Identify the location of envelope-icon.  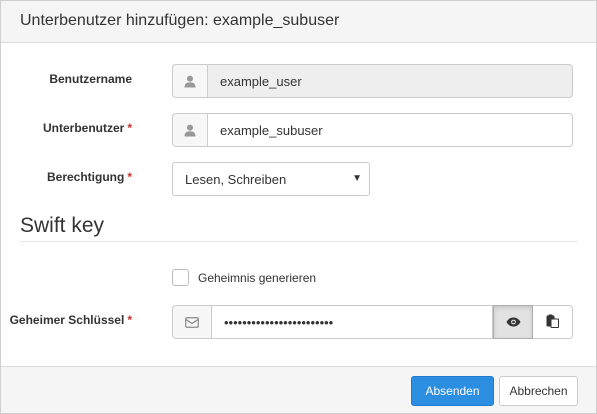
(191, 322).